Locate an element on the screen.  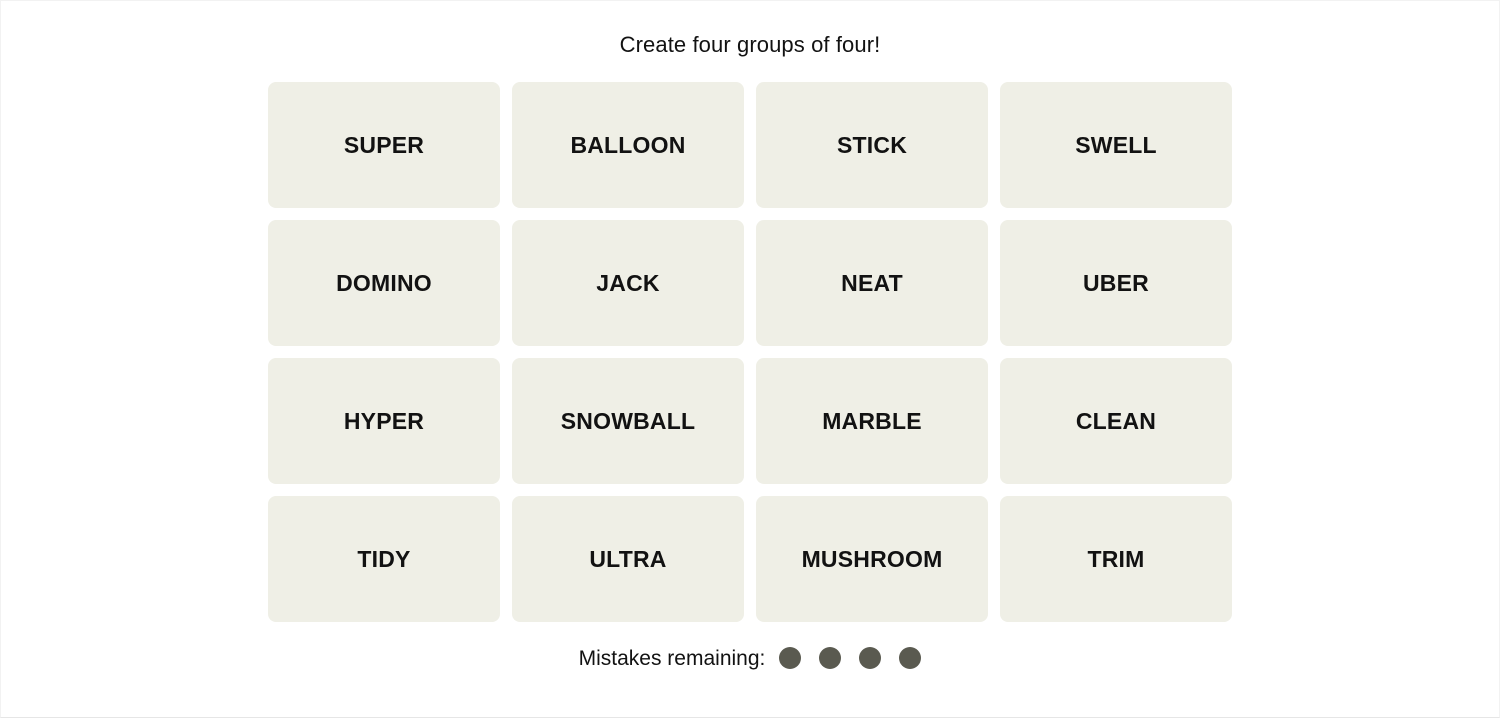
word-tile-label: NEAT is located at coordinates (872, 282).